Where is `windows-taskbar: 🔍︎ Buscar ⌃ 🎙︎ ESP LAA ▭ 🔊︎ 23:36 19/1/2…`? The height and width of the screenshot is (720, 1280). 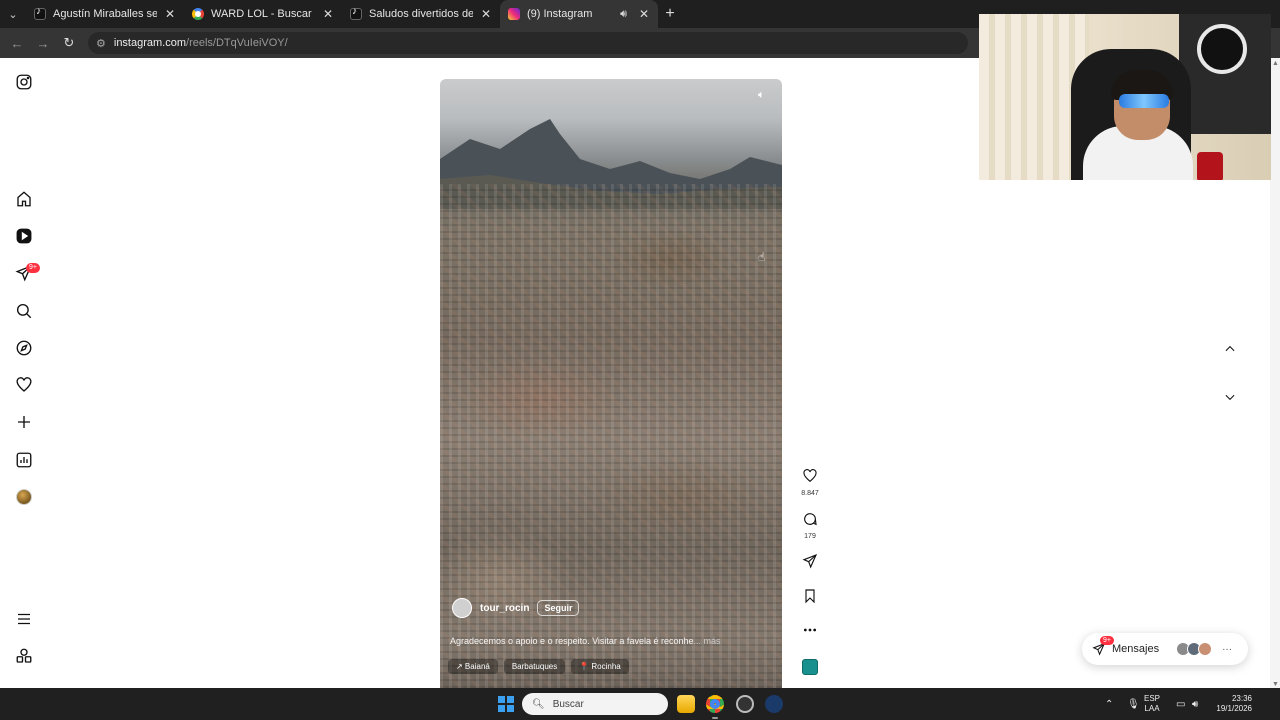 windows-taskbar: 🔍︎ Buscar ⌃ 🎙︎ ESP LAA ▭ 🔊︎ 23:36 19/1/2… is located at coordinates (640, 704).